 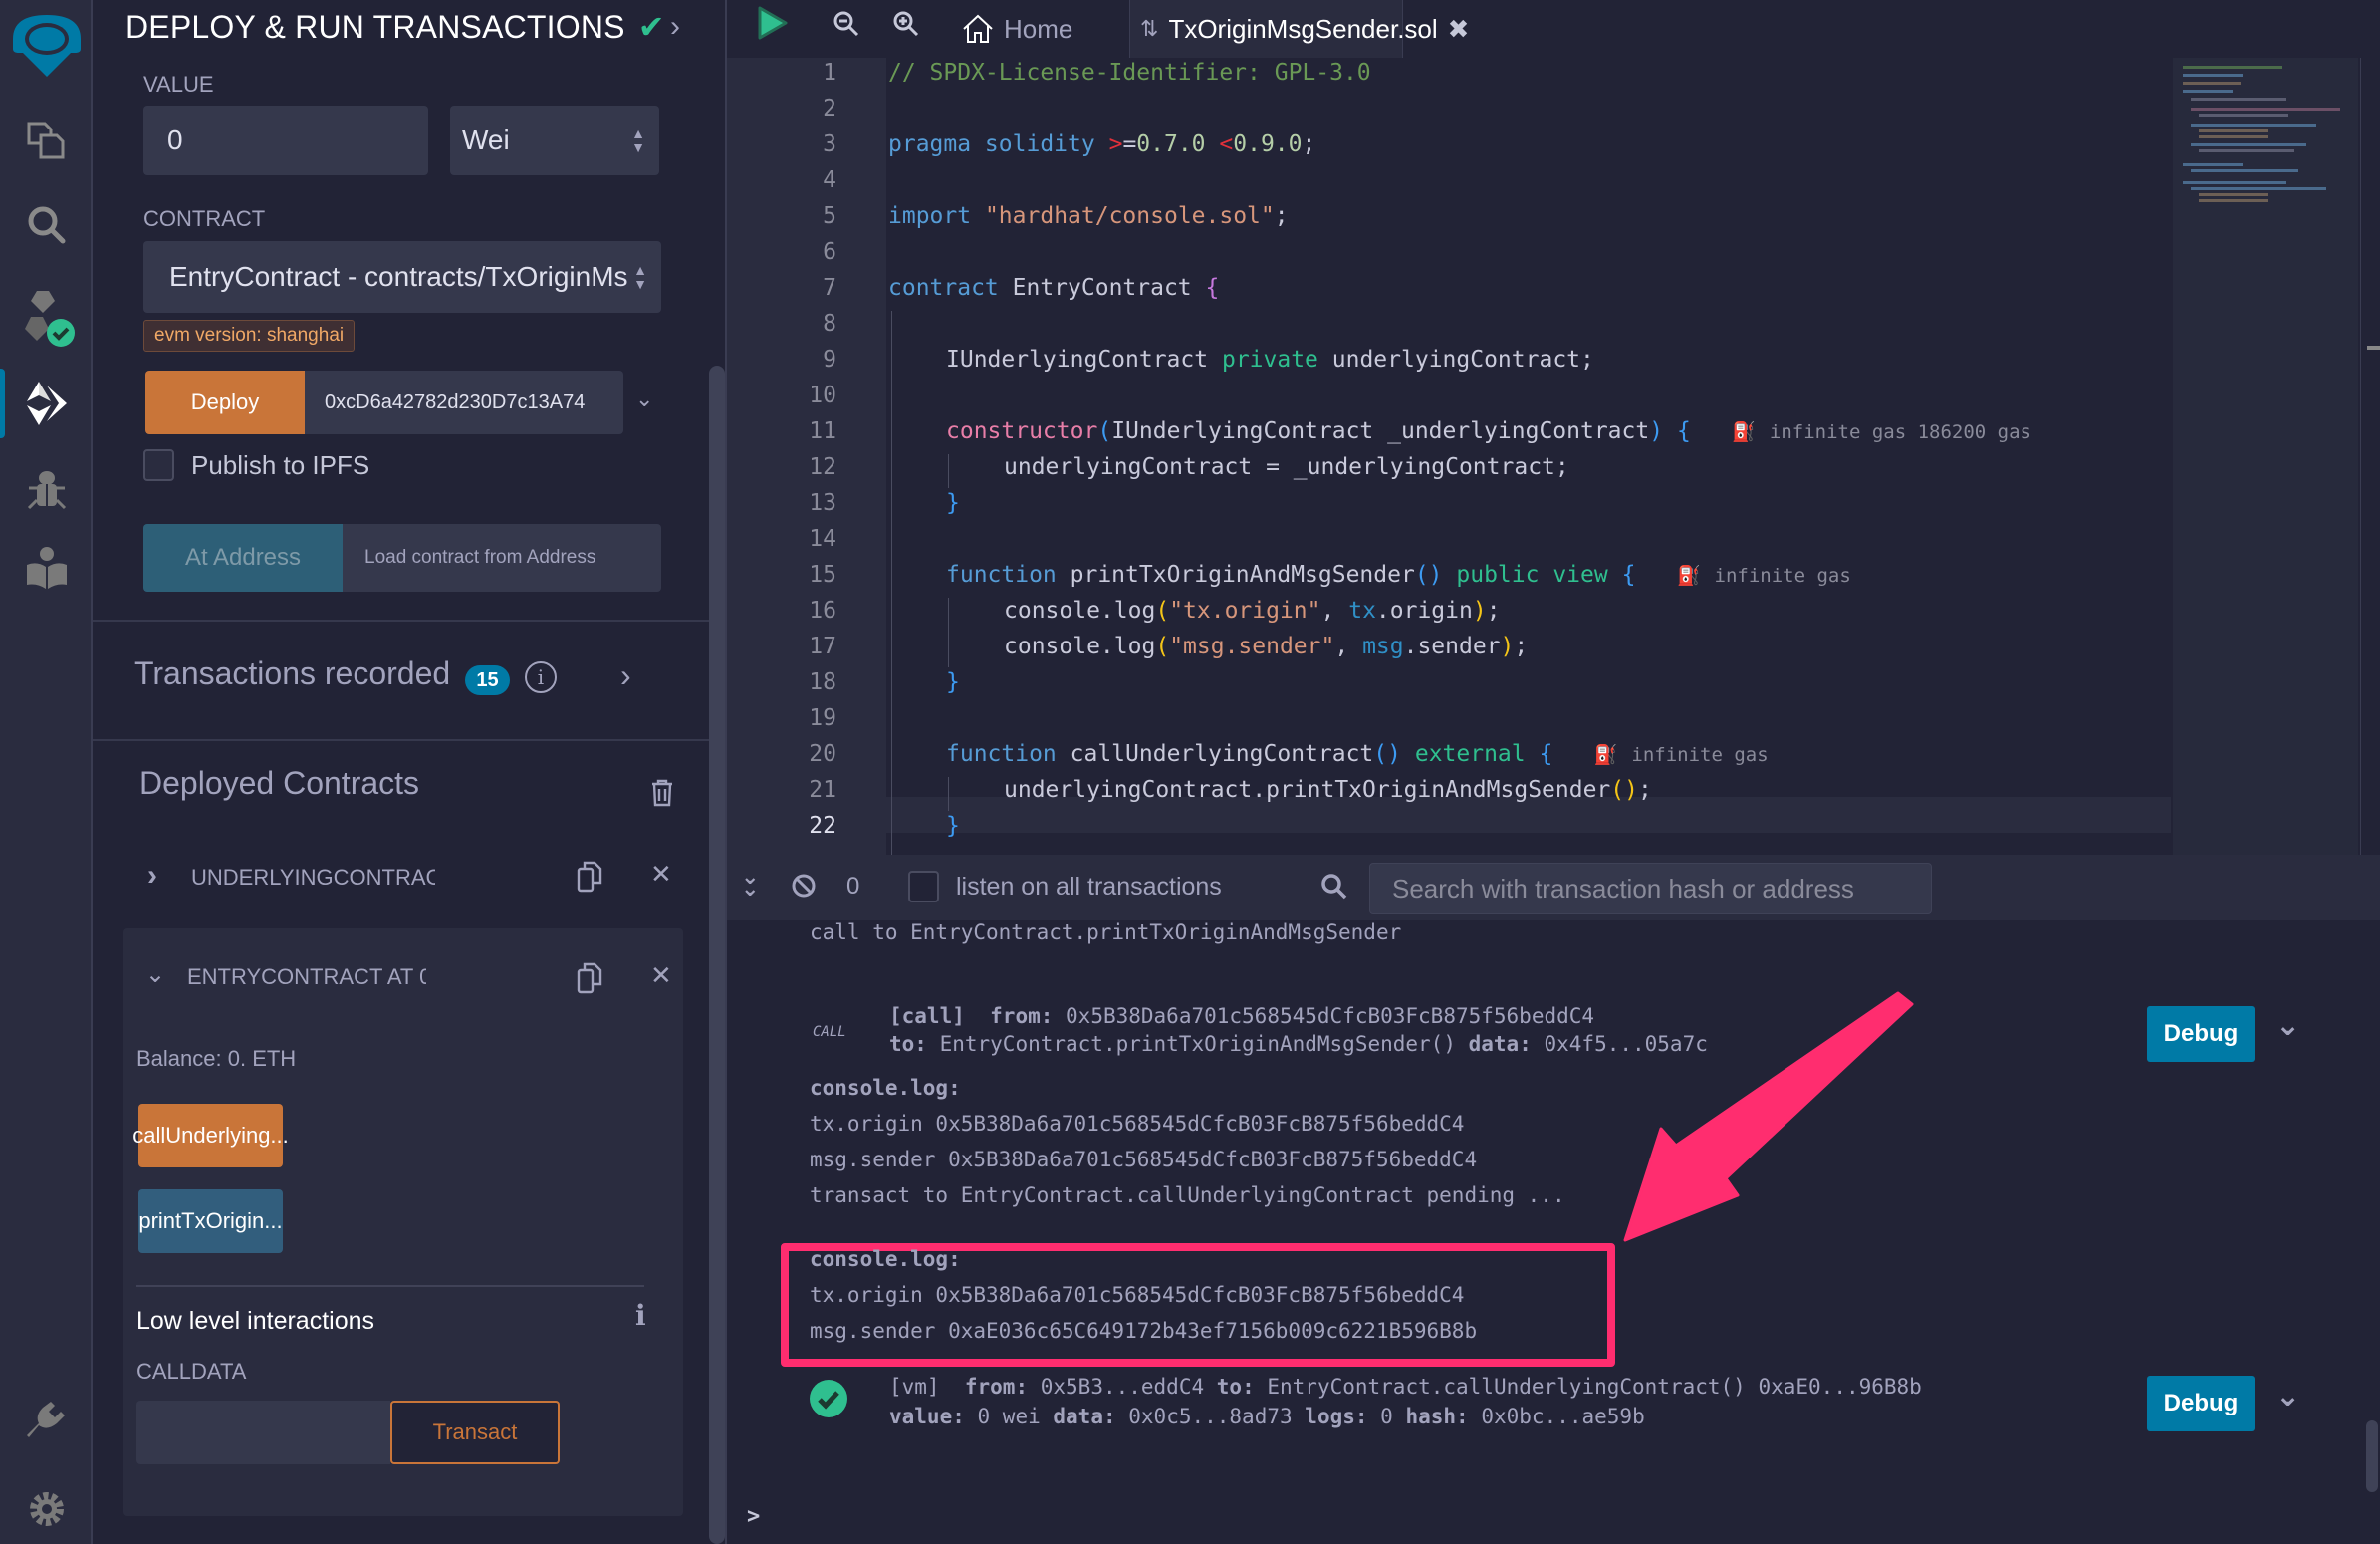 I want to click on terminal-search-input: Search with transaction hash or address, so click(x=1650, y=888).